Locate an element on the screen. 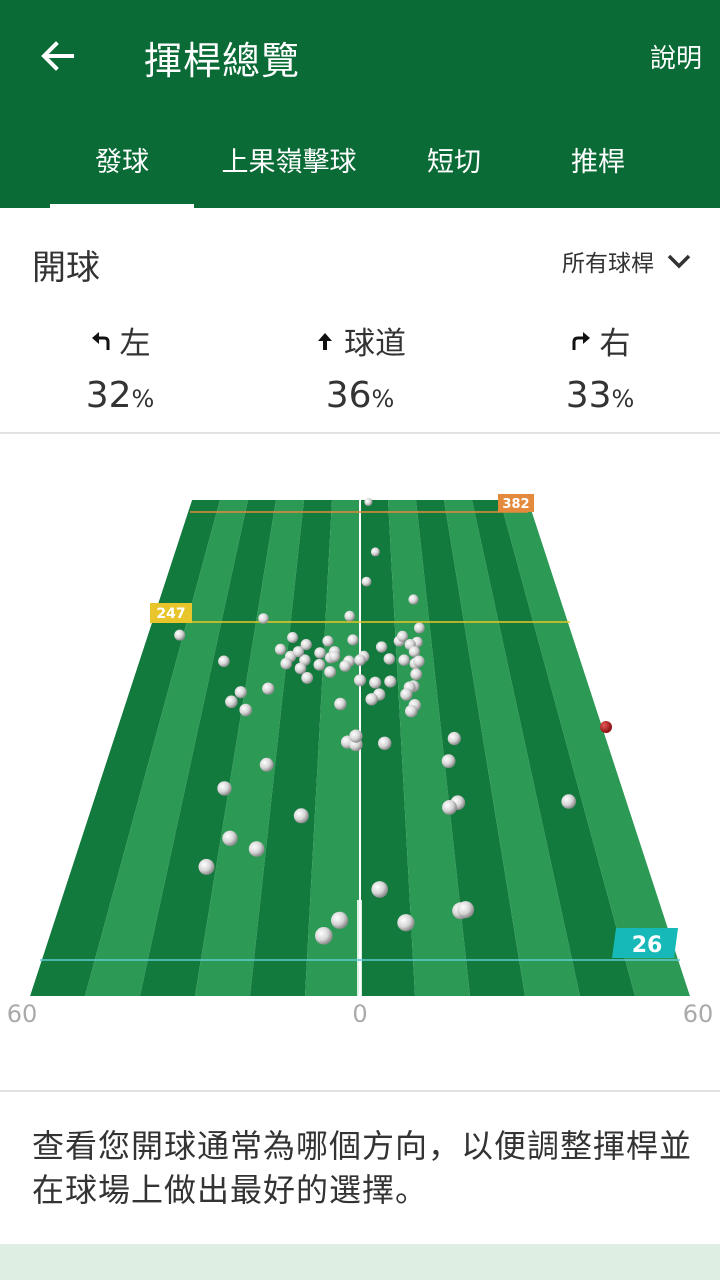 This screenshot has height=1280, width=720. help-button: 說明 is located at coordinates (676, 56).